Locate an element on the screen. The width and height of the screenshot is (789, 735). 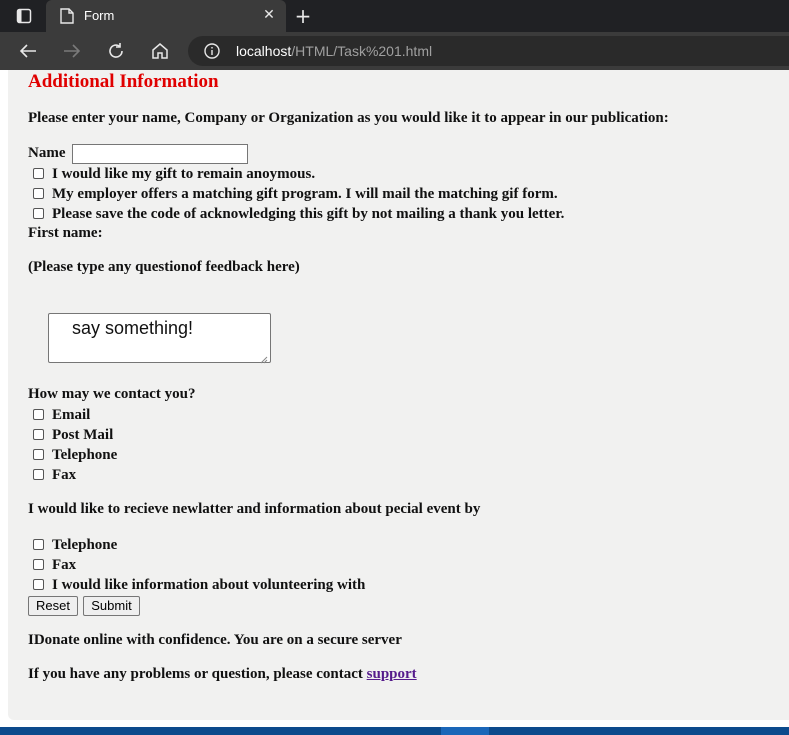
back-arrow-icon is located at coordinates (28, 51).